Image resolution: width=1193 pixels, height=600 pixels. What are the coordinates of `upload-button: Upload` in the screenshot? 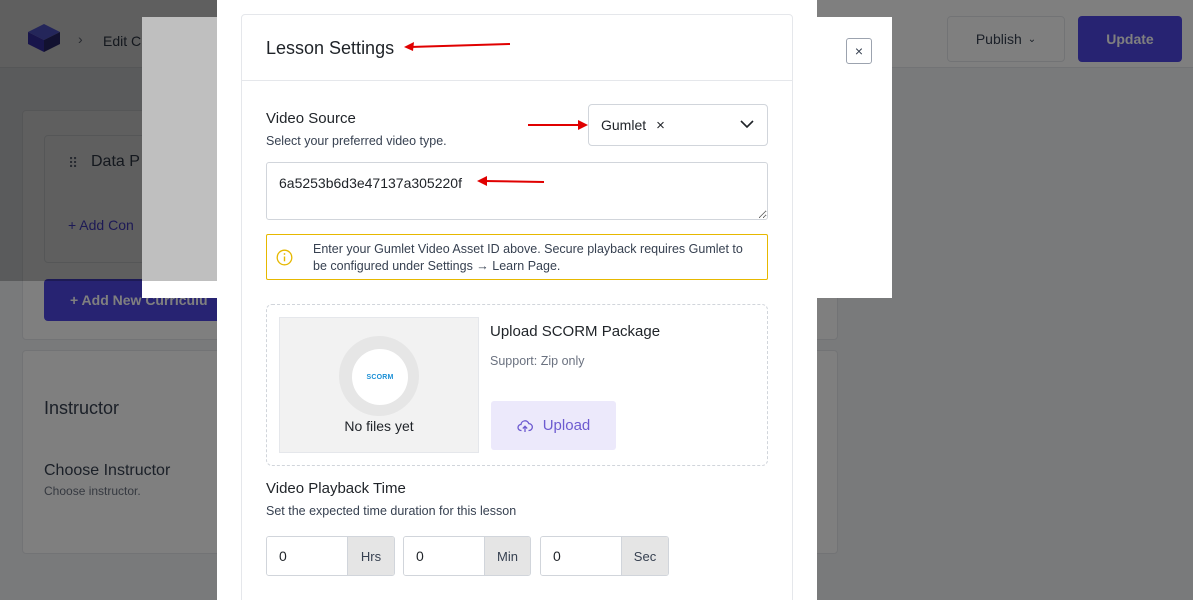 It's located at (553, 425).